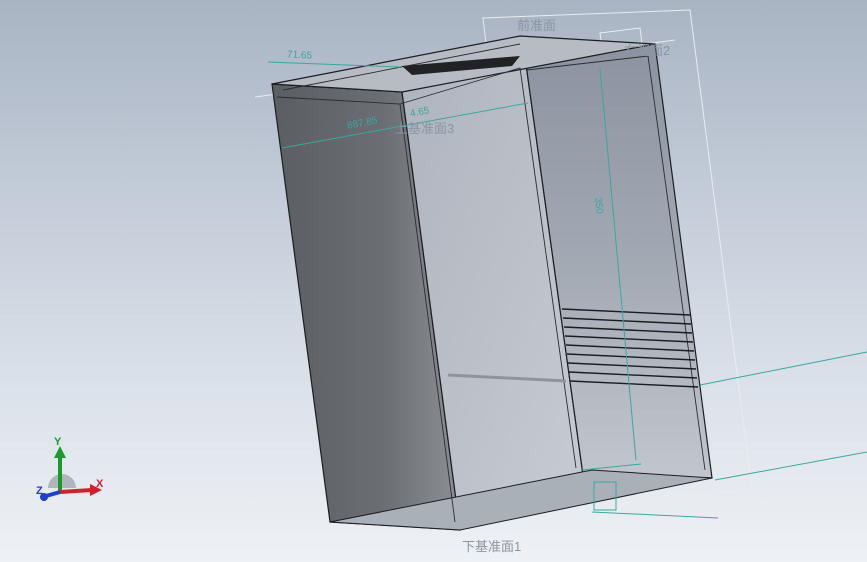 Image resolution: width=867 pixels, height=562 pixels. Describe the element at coordinates (598, 206) in the screenshot. I see `dimension-height: 350` at that location.